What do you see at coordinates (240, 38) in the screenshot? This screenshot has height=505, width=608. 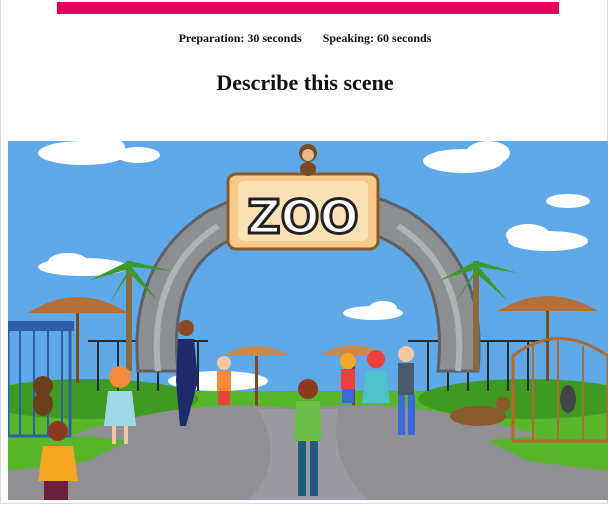 I see `preparation-time: Preparation: 30 seconds` at bounding box center [240, 38].